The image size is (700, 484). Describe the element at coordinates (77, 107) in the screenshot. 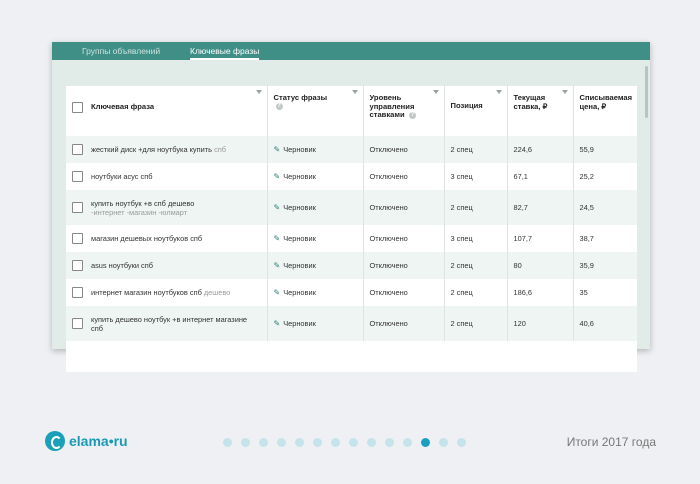

I see `select-all-checkbox` at that location.